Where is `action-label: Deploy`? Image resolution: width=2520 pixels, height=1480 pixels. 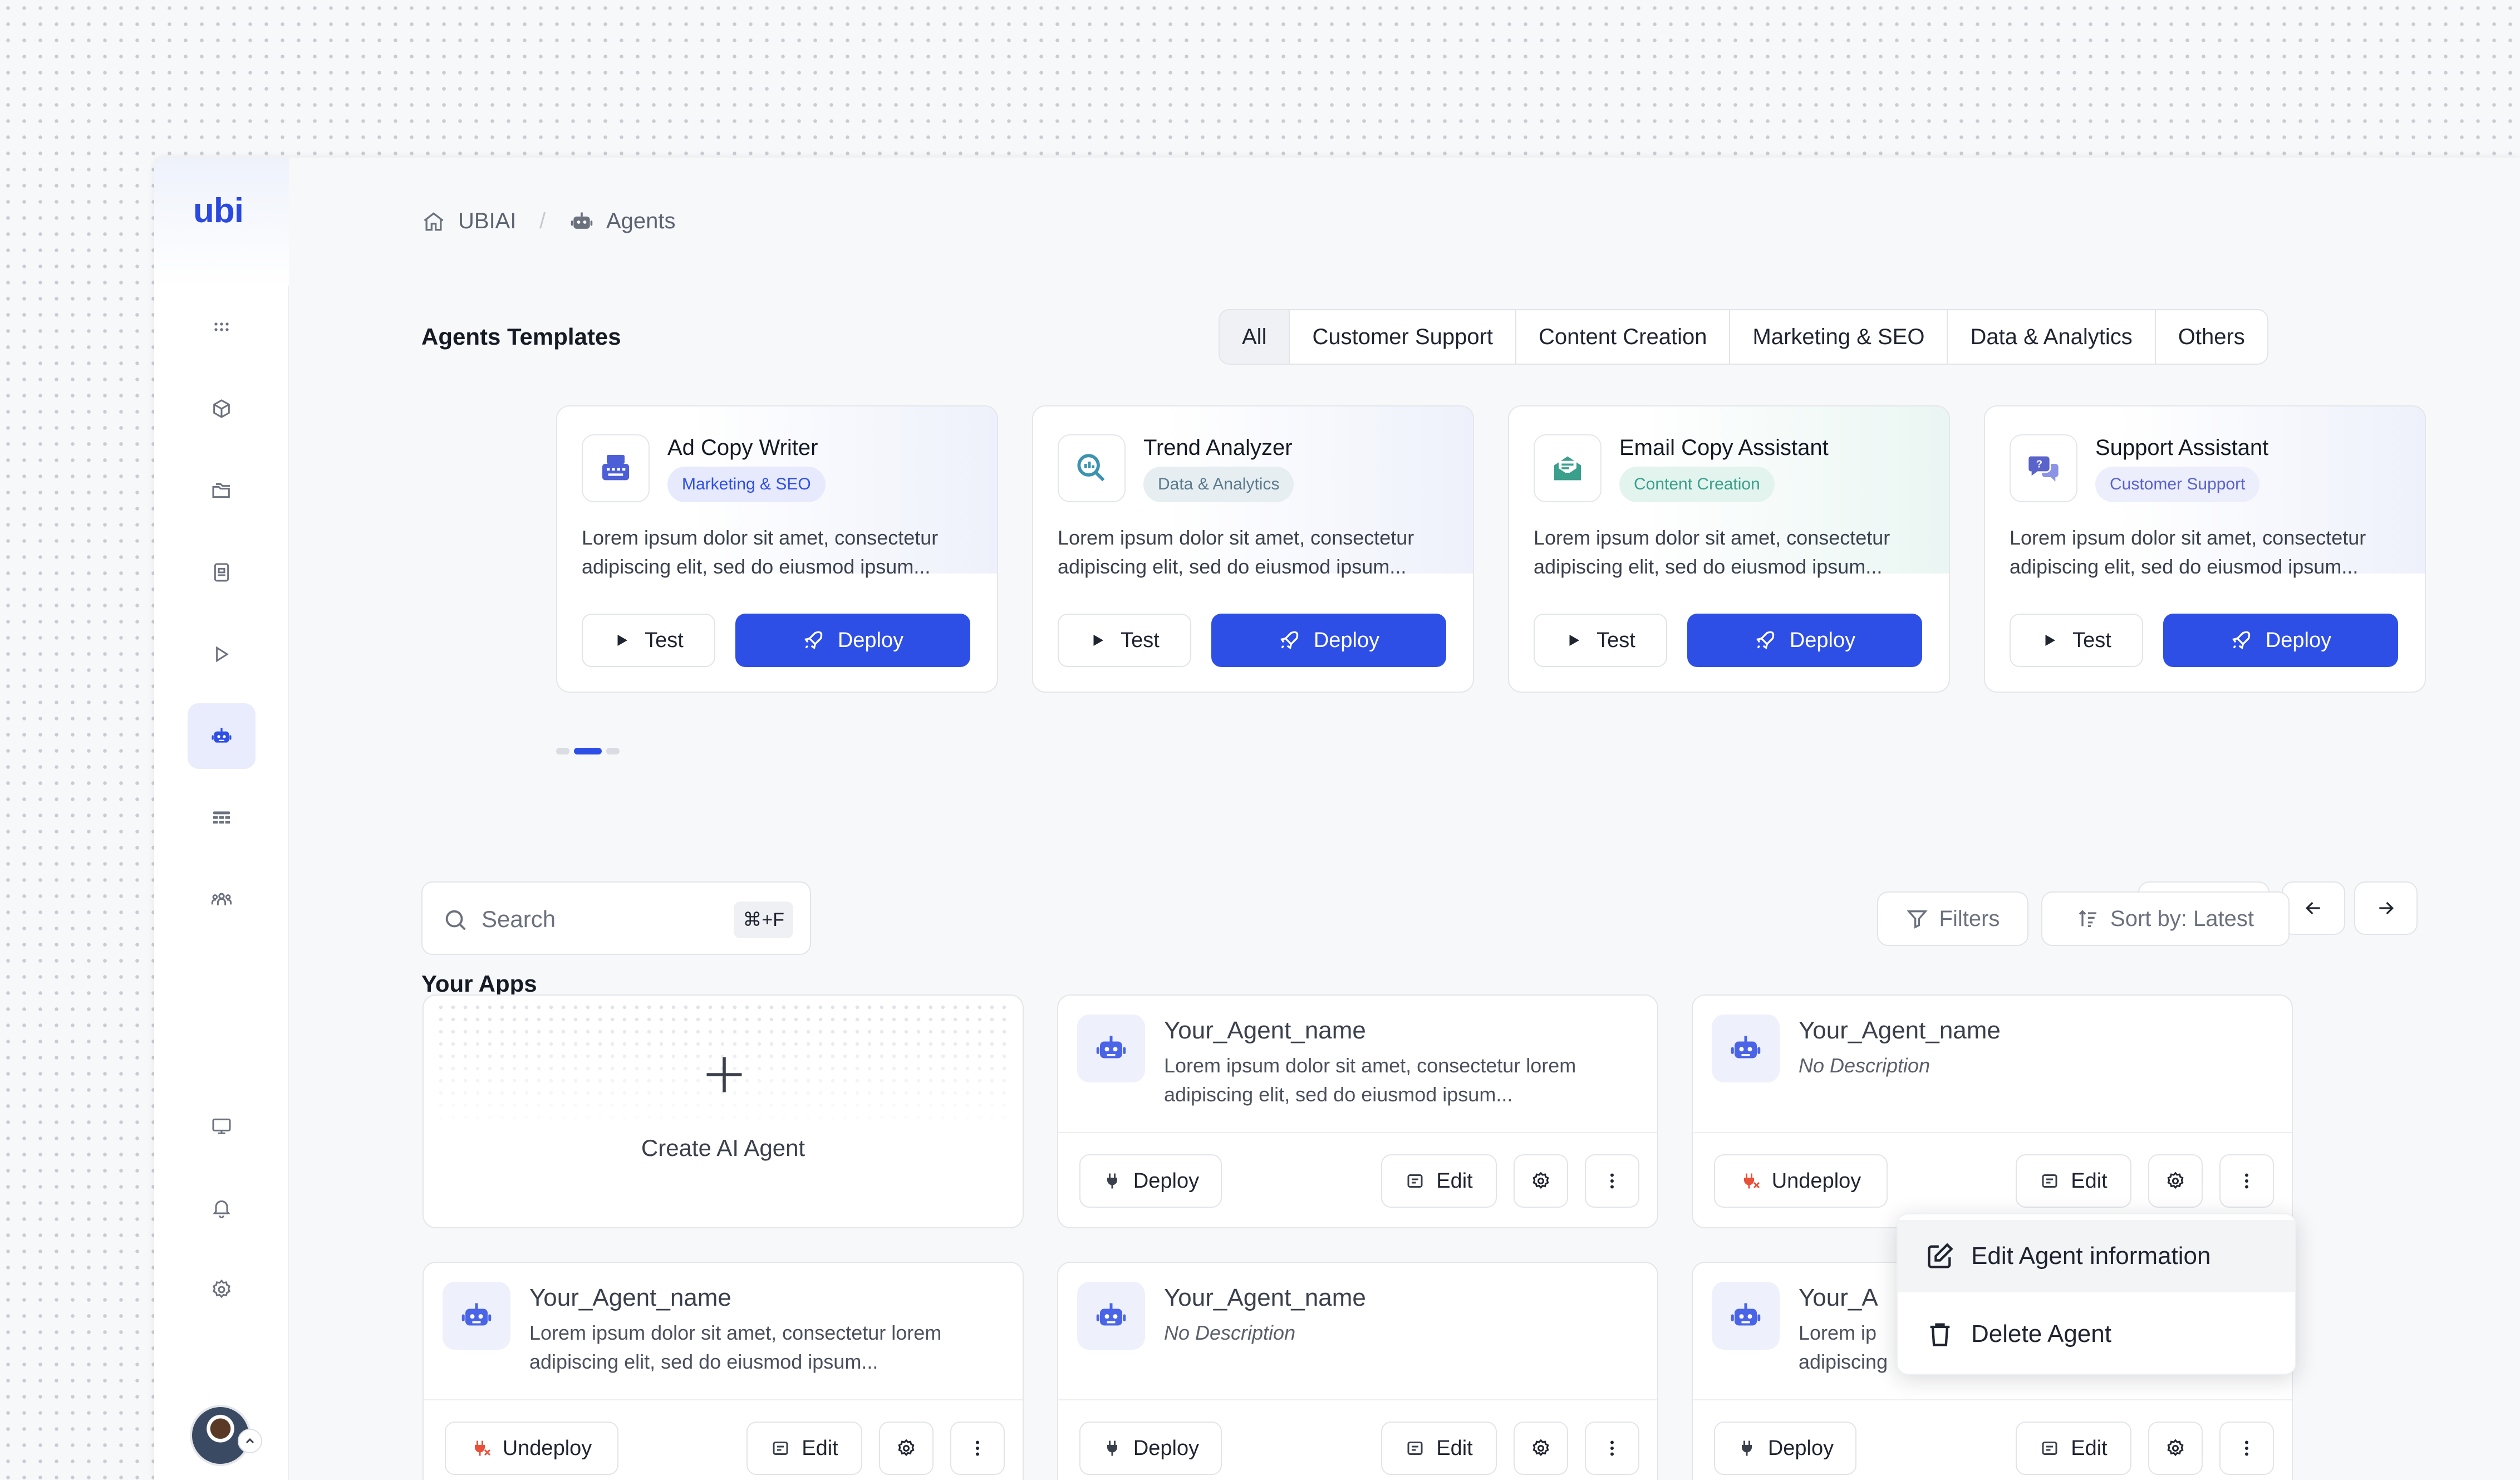
action-label: Deploy is located at coordinates (1166, 1448).